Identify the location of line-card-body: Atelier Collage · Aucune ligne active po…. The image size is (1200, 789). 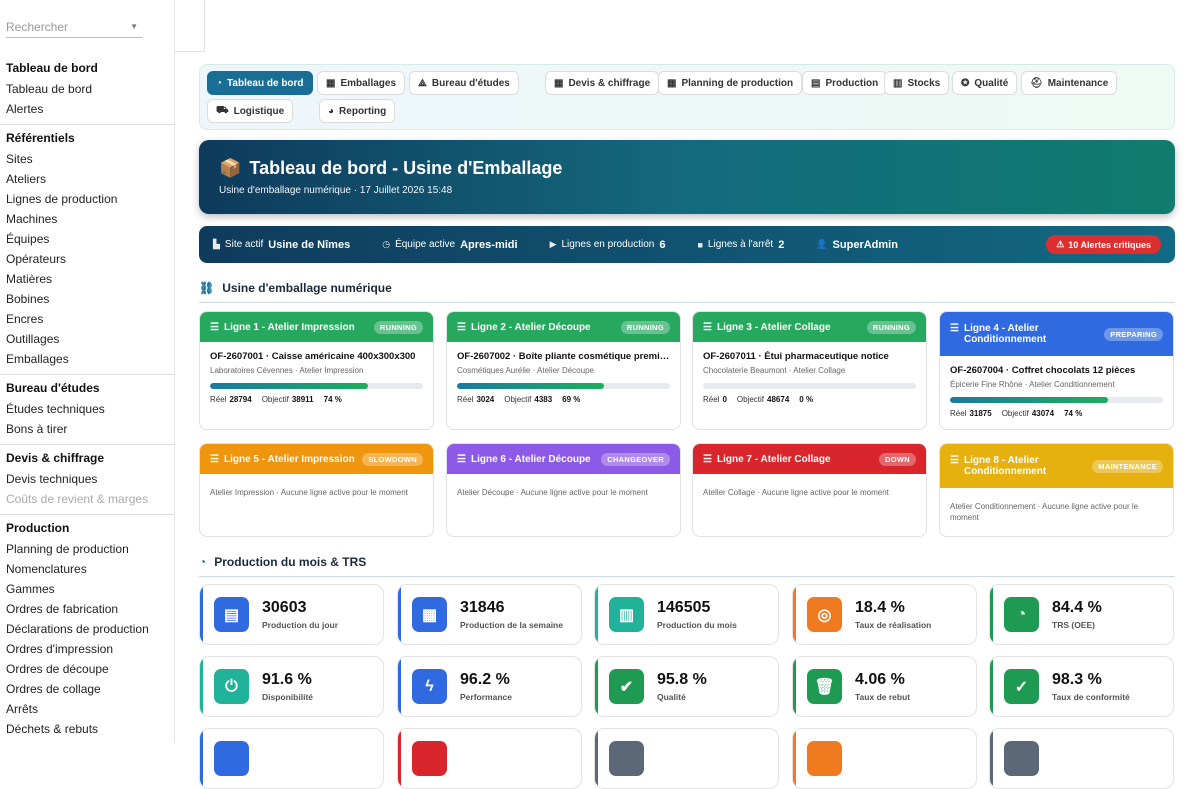
(809, 486).